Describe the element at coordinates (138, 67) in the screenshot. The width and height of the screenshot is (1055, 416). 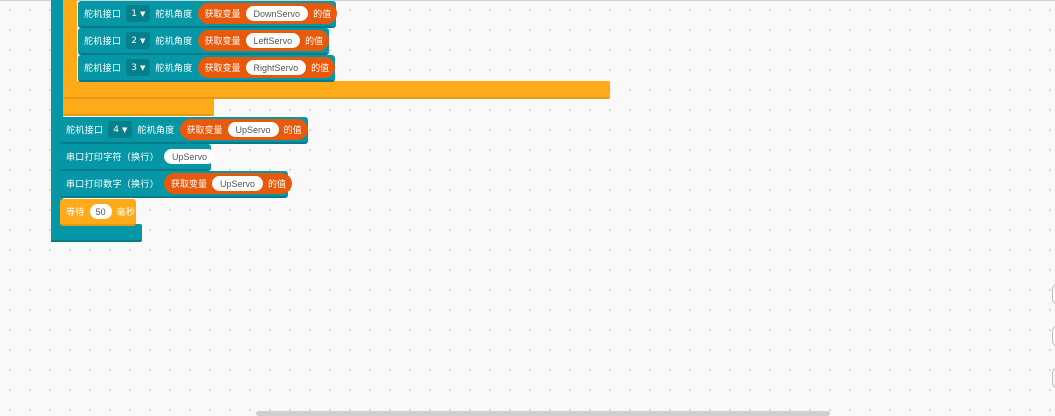
I see `servo-port-dropdown-3: 3 ▼` at that location.